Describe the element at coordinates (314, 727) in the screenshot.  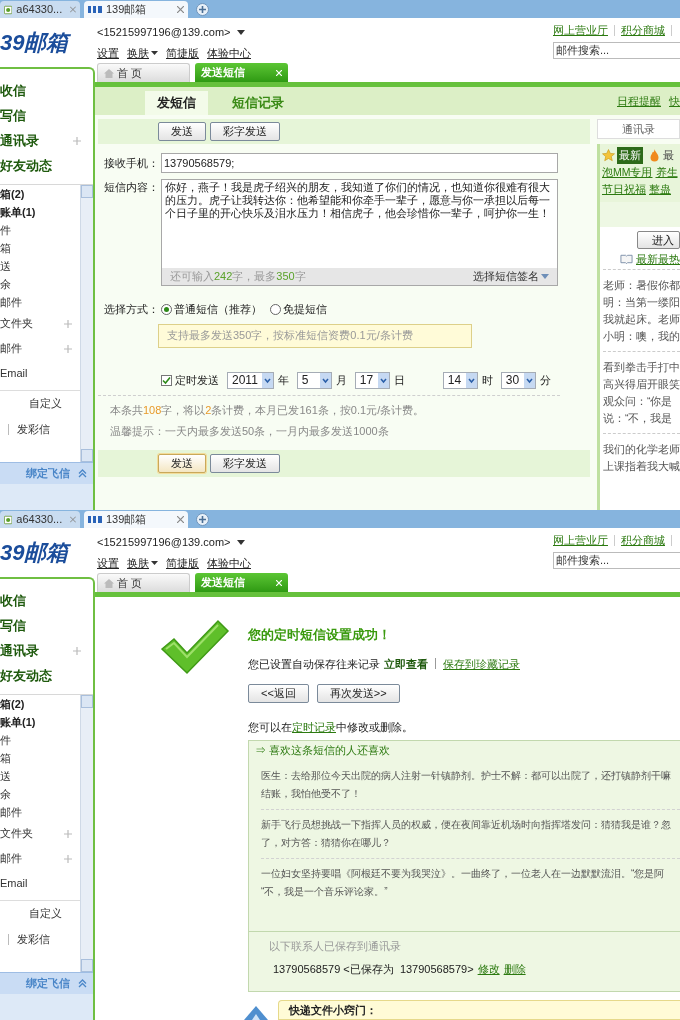
I see `schedule-record-link: 定时记录` at that location.